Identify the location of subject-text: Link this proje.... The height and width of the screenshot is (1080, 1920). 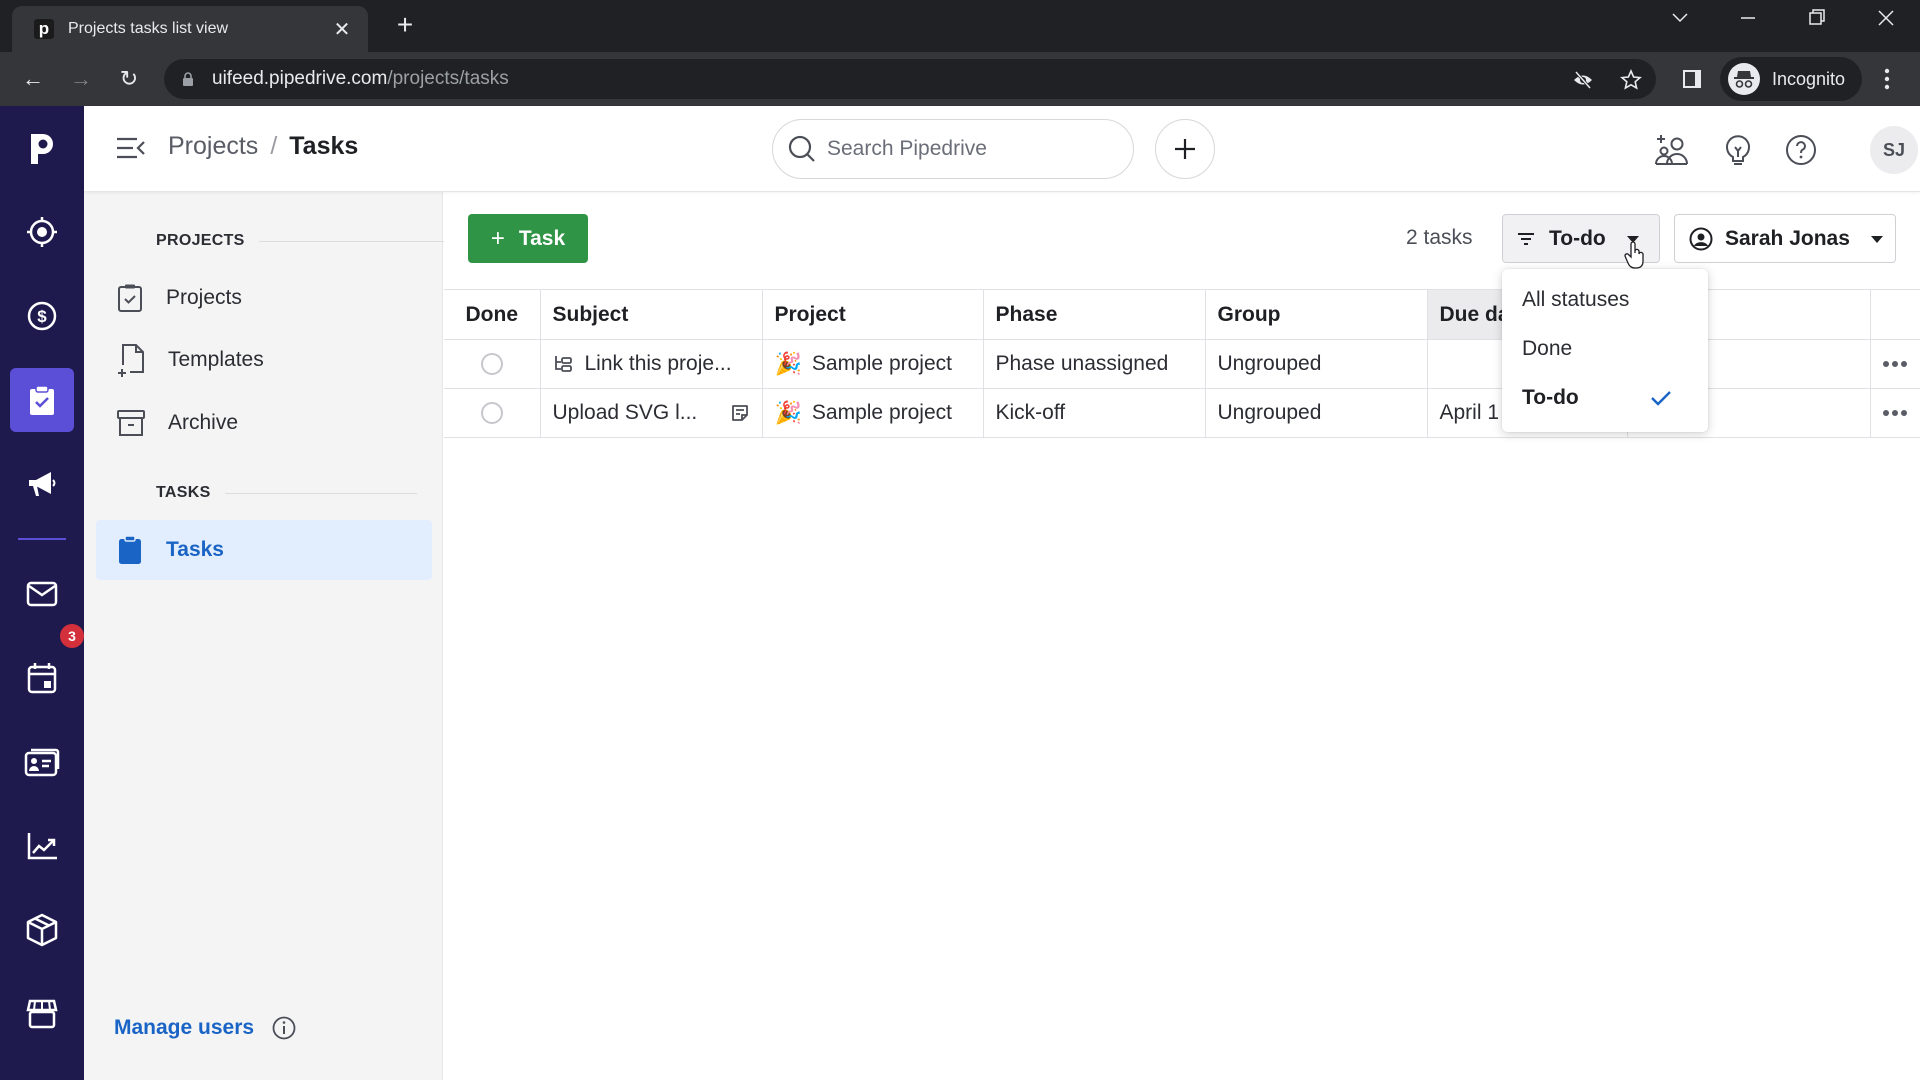
(658, 363).